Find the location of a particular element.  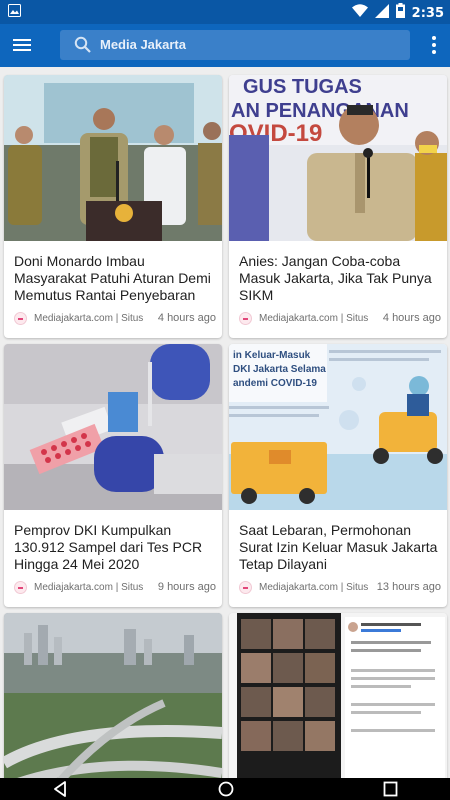

infographic-heading-3: andemi COVID-19 is located at coordinates (275, 383).